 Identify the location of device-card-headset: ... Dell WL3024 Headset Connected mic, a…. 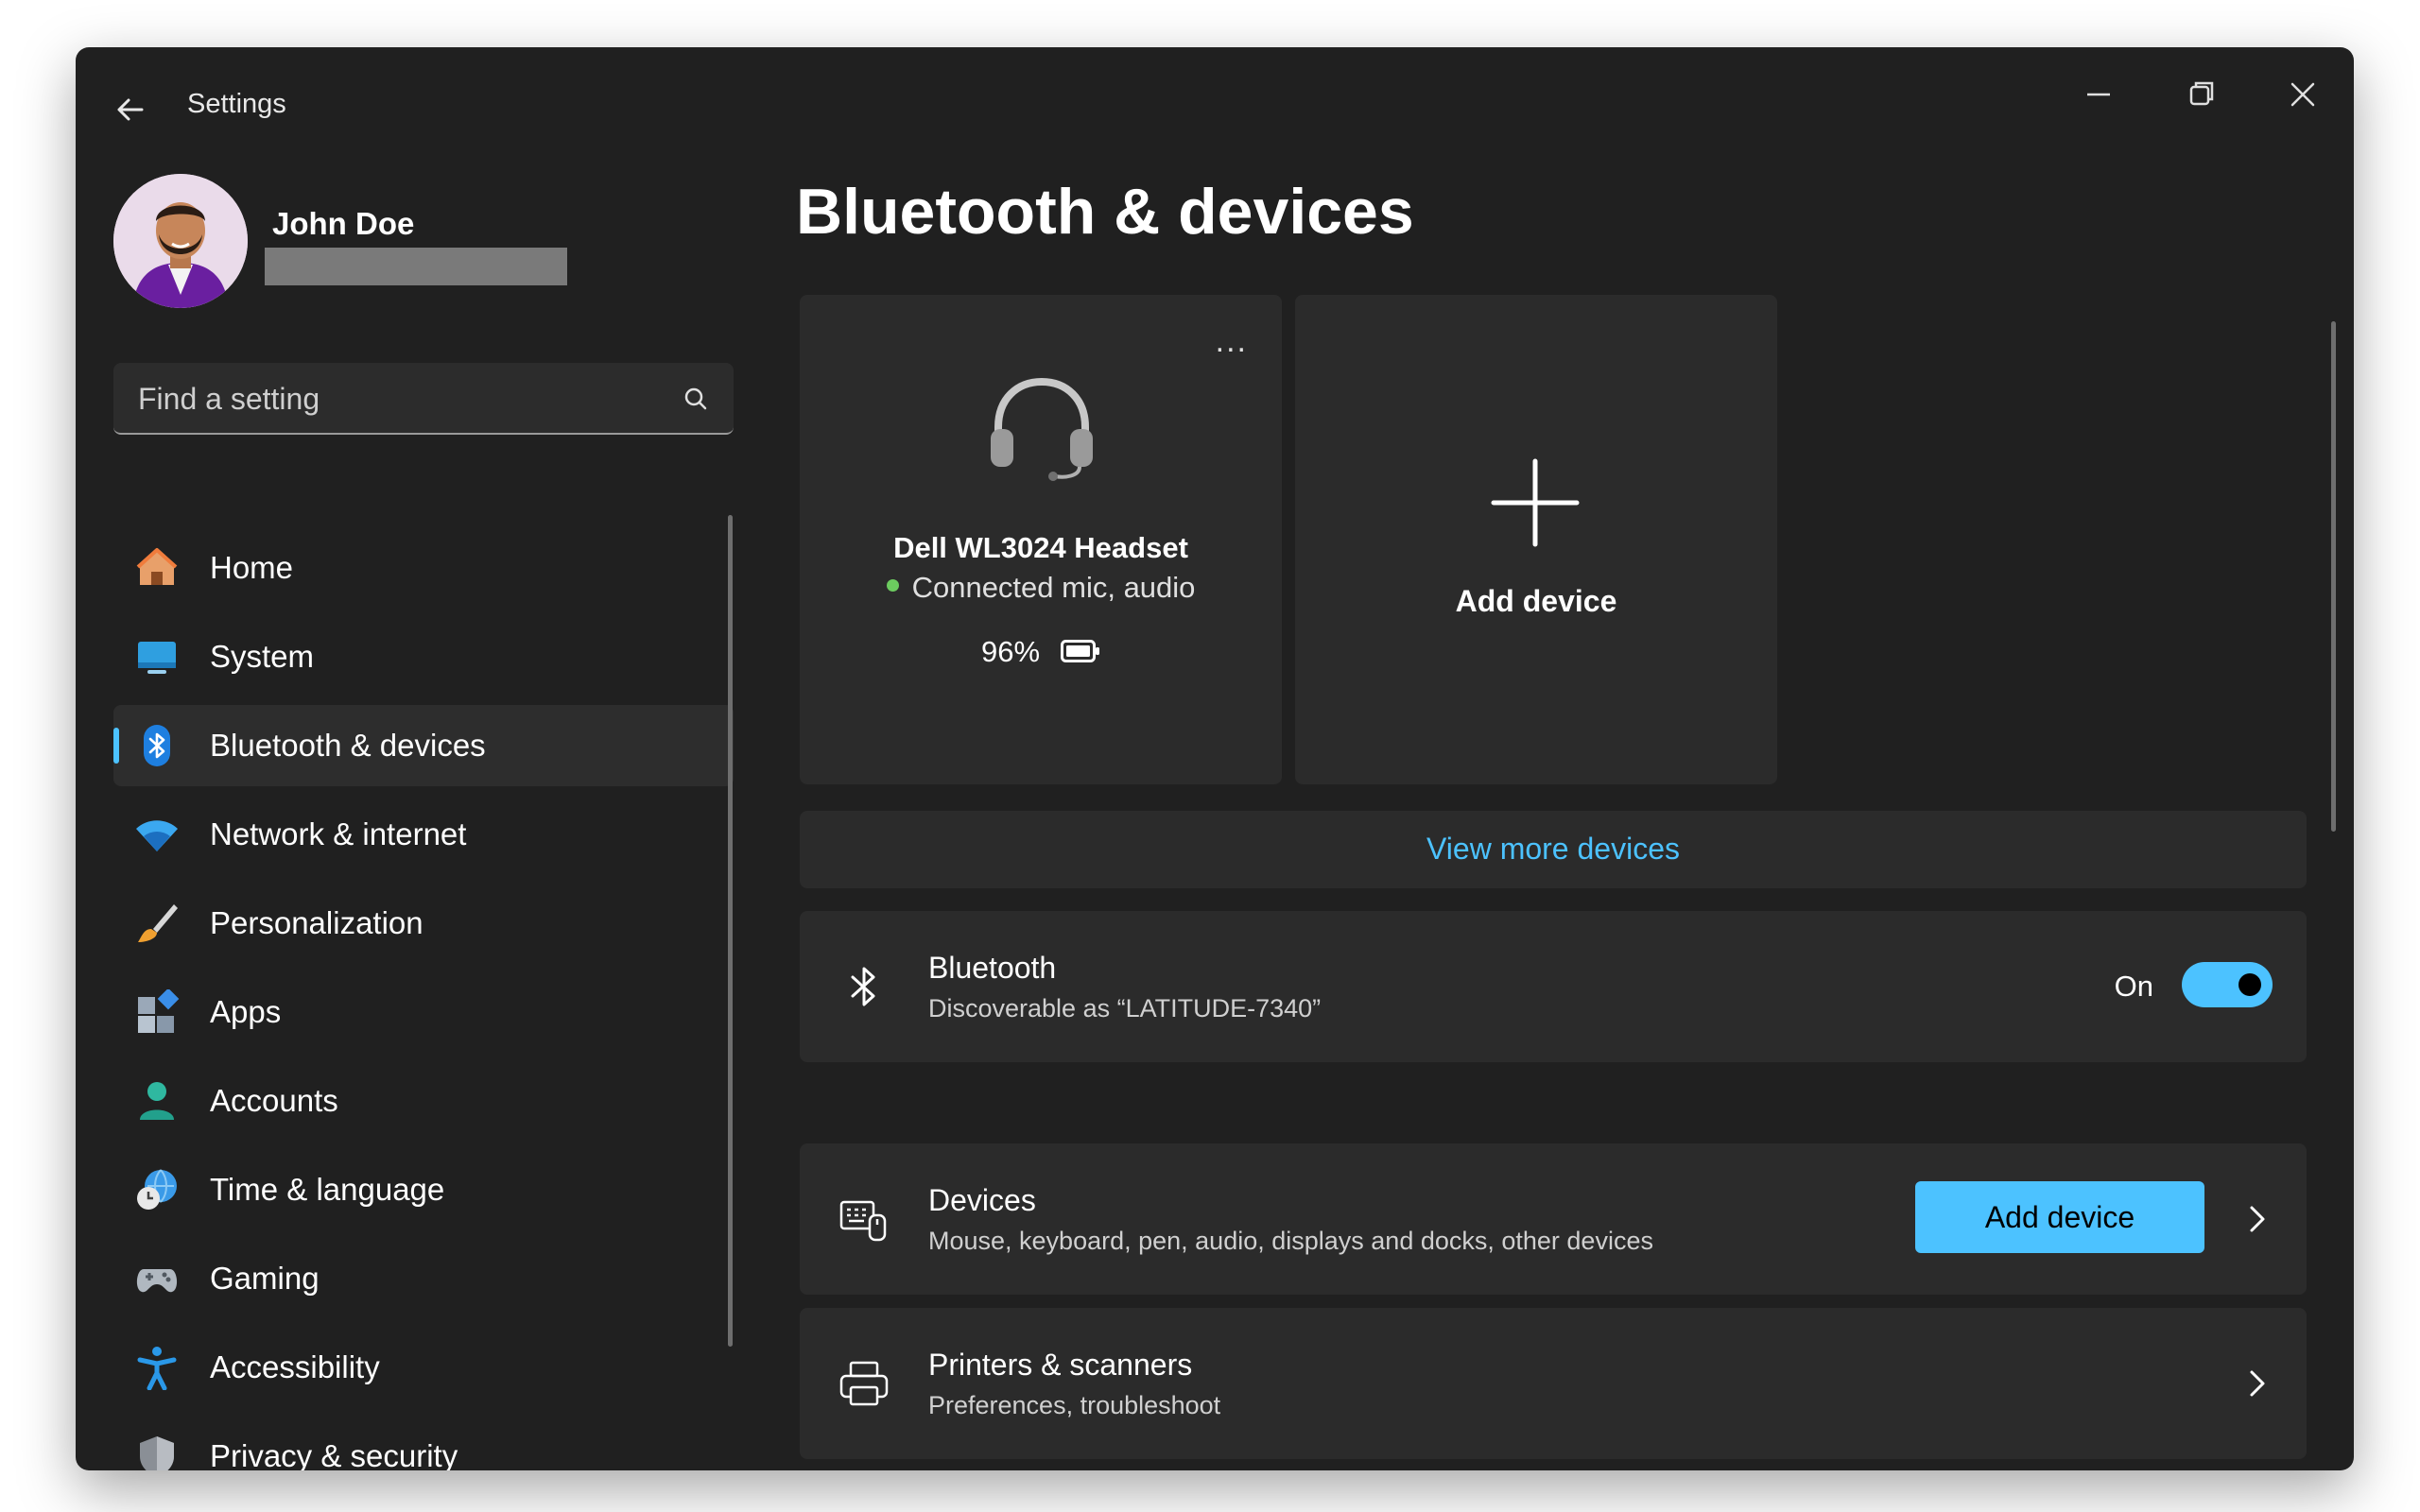
(1041, 539).